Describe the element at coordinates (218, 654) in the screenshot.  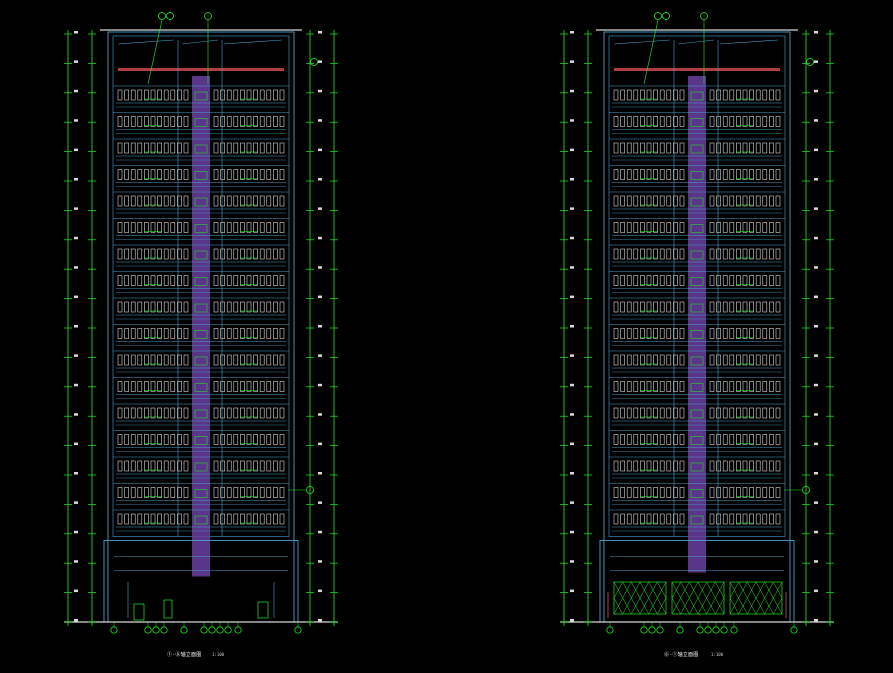
I see `elevation-left-scale: 1:100` at that location.